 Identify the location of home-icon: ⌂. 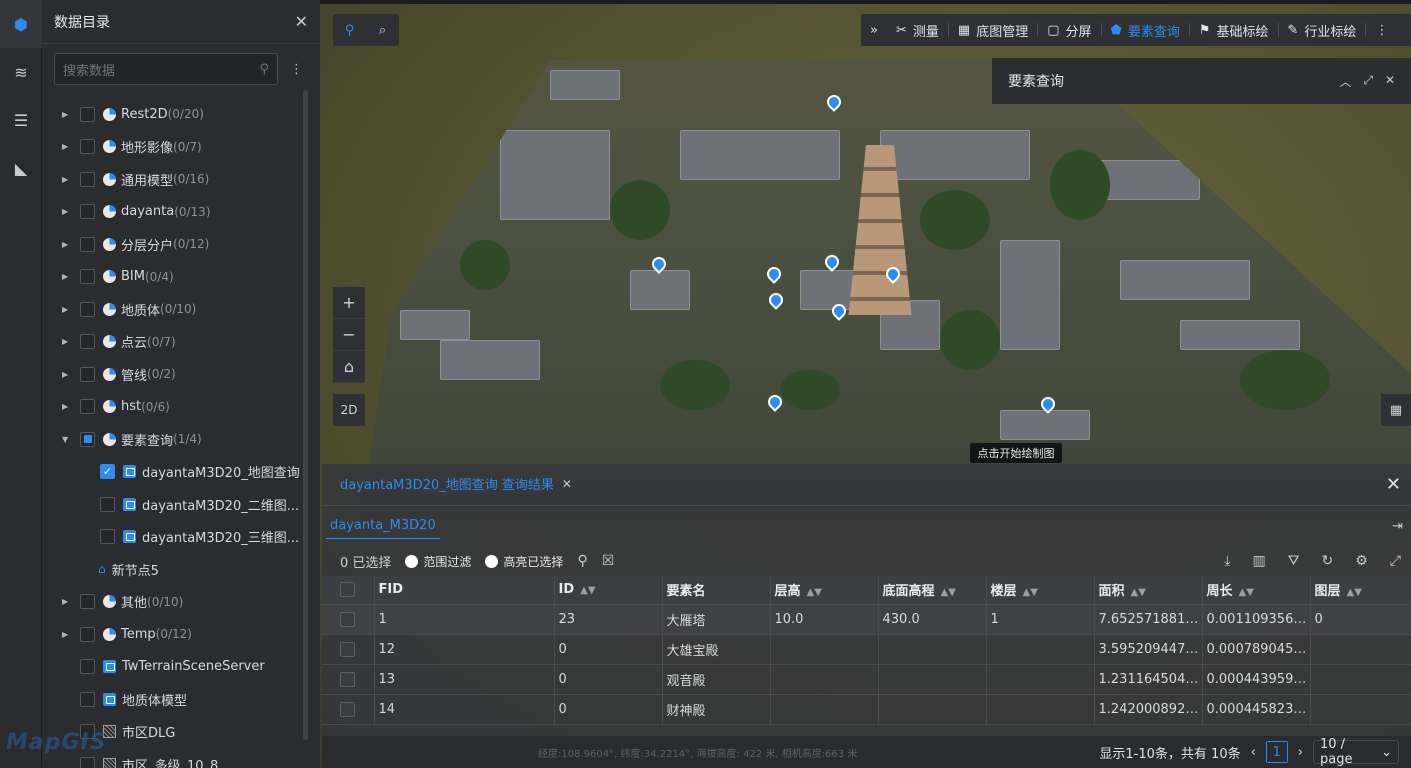
(349, 367).